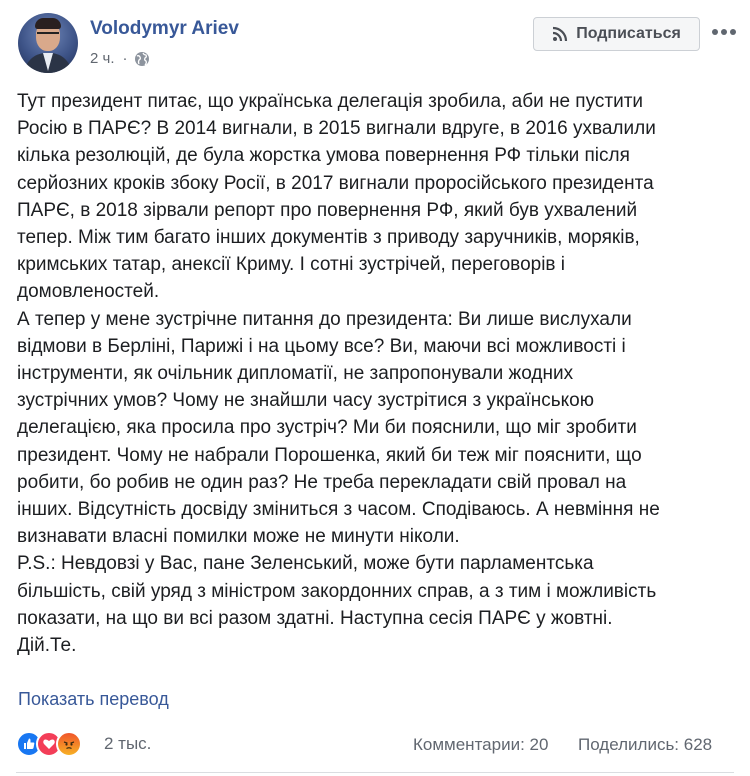  What do you see at coordinates (120, 58) in the screenshot?
I see `post-meta: 2 ч. ·` at bounding box center [120, 58].